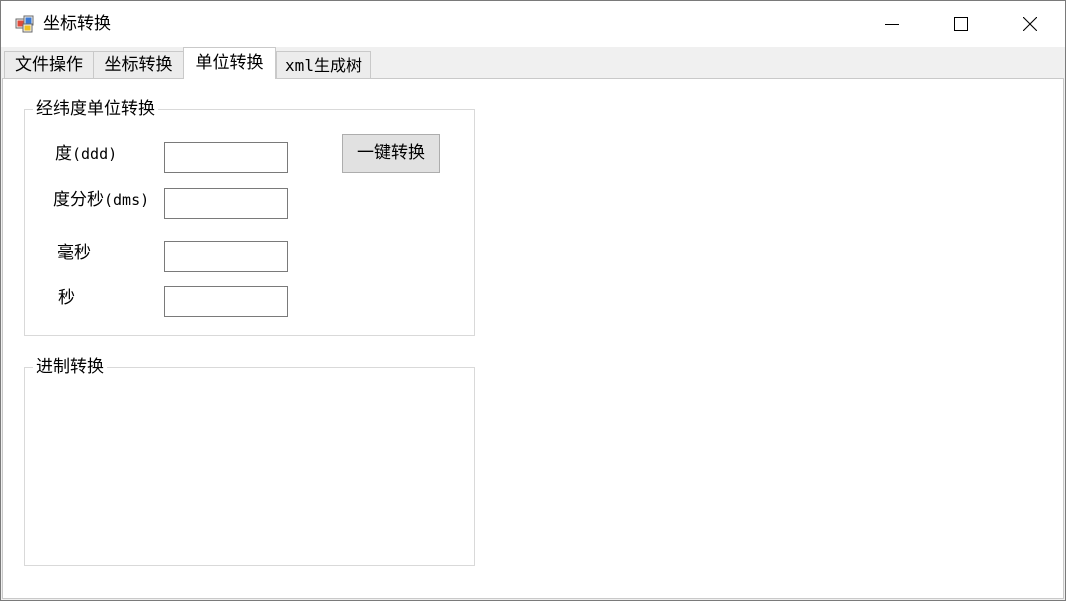 Image resolution: width=1066 pixels, height=601 pixels. Describe the element at coordinates (77, 24) in the screenshot. I see `window-title: 坐标转换` at that location.